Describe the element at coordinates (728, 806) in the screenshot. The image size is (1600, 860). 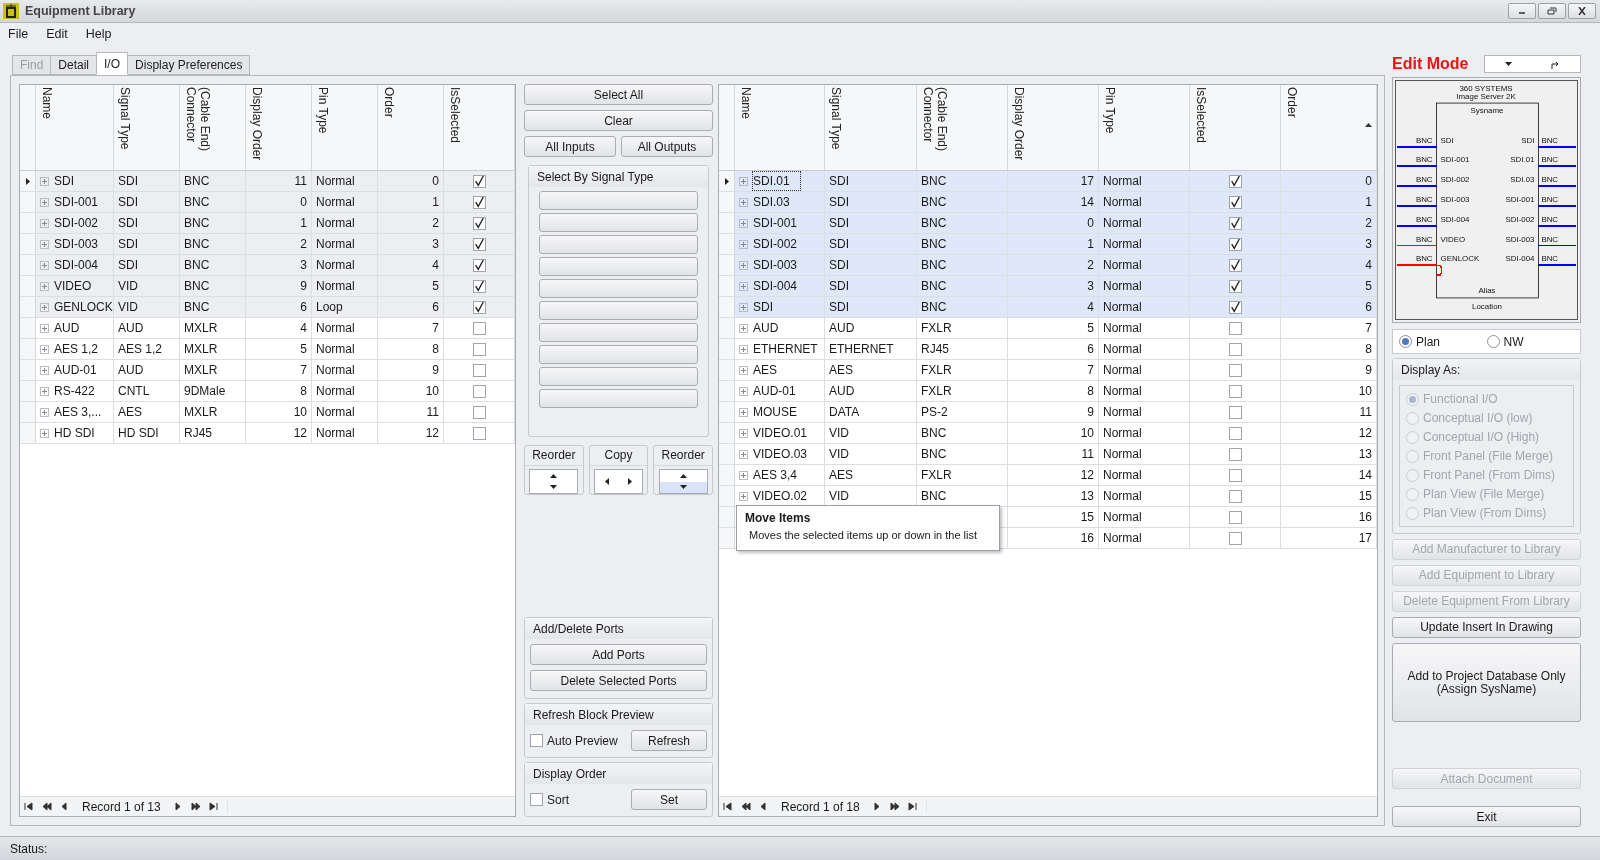
I see `first-record-icon` at that location.